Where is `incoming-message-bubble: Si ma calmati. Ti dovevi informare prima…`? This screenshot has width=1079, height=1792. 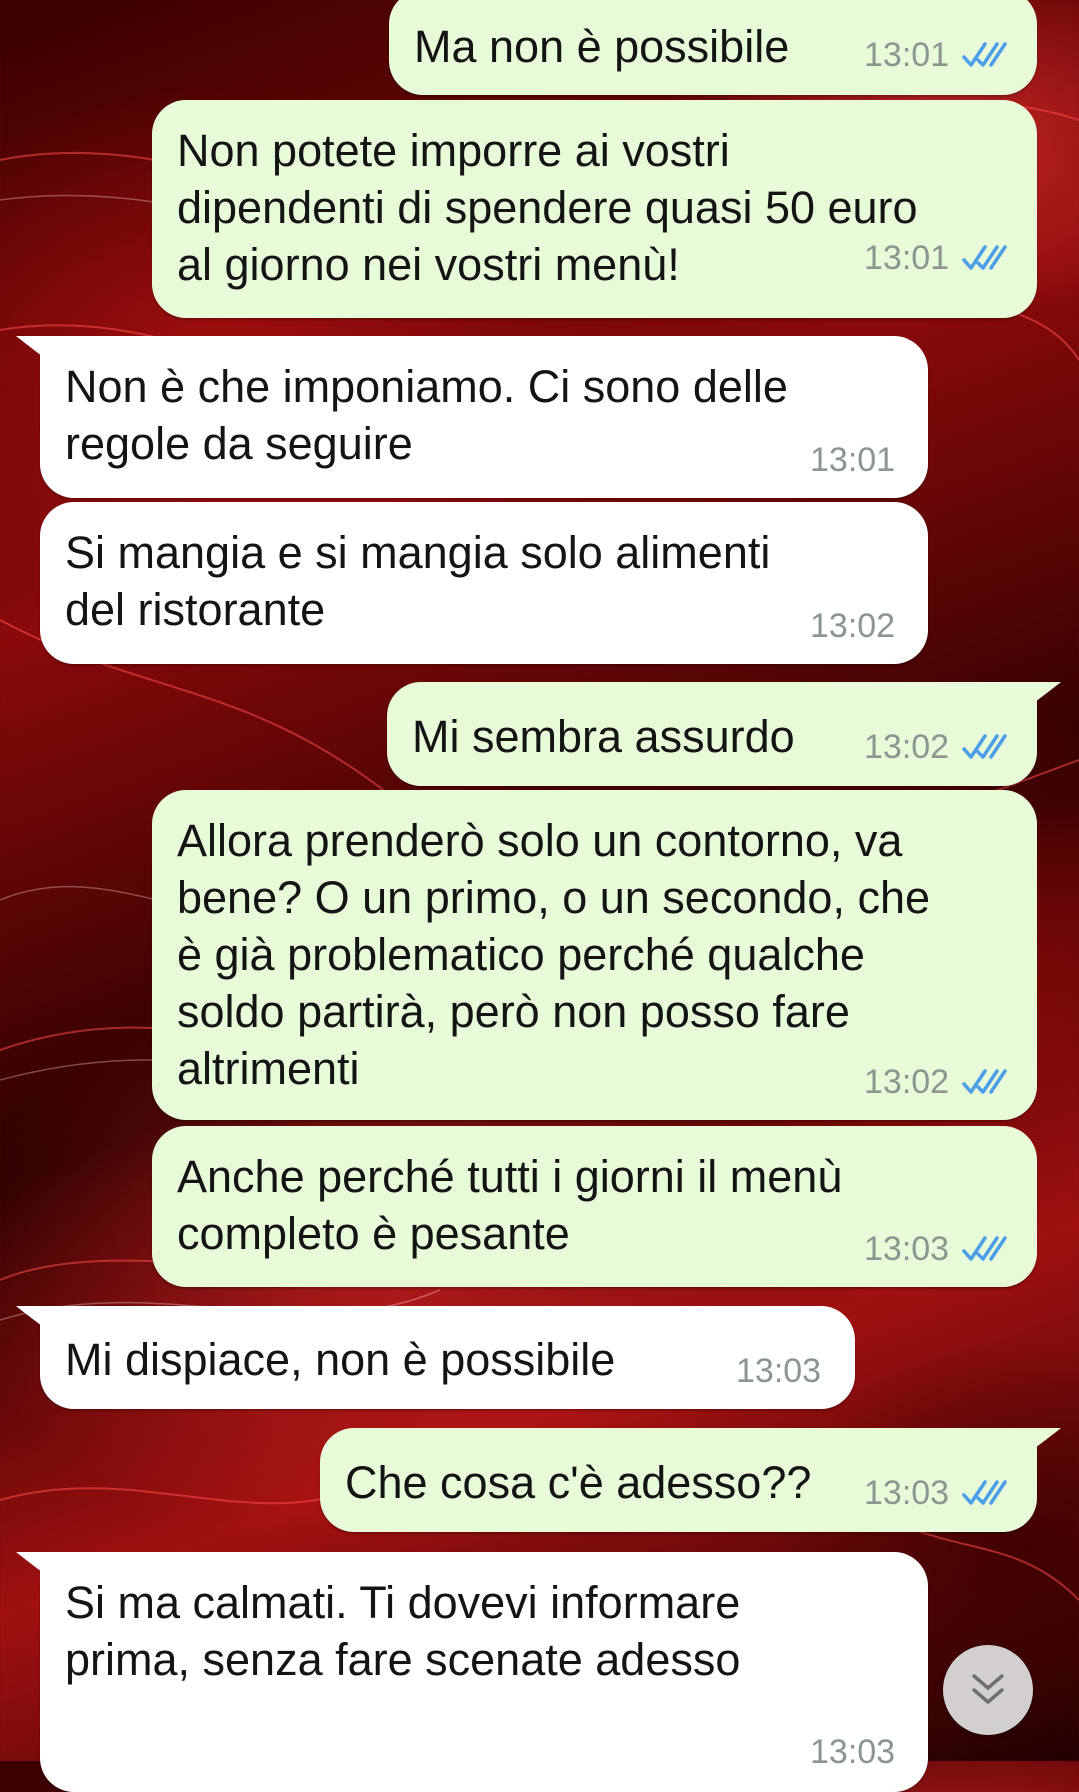
incoming-message-bubble: Si ma calmati. Ti dovevi informare prima… is located at coordinates (472, 1672).